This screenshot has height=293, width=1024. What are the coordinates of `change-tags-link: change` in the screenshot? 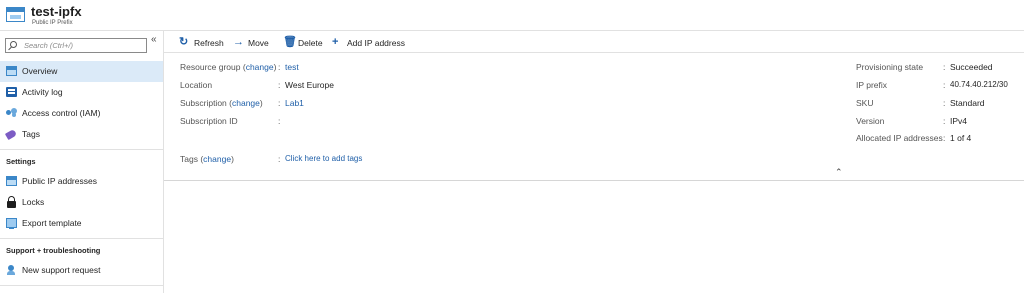 It's located at (217, 159).